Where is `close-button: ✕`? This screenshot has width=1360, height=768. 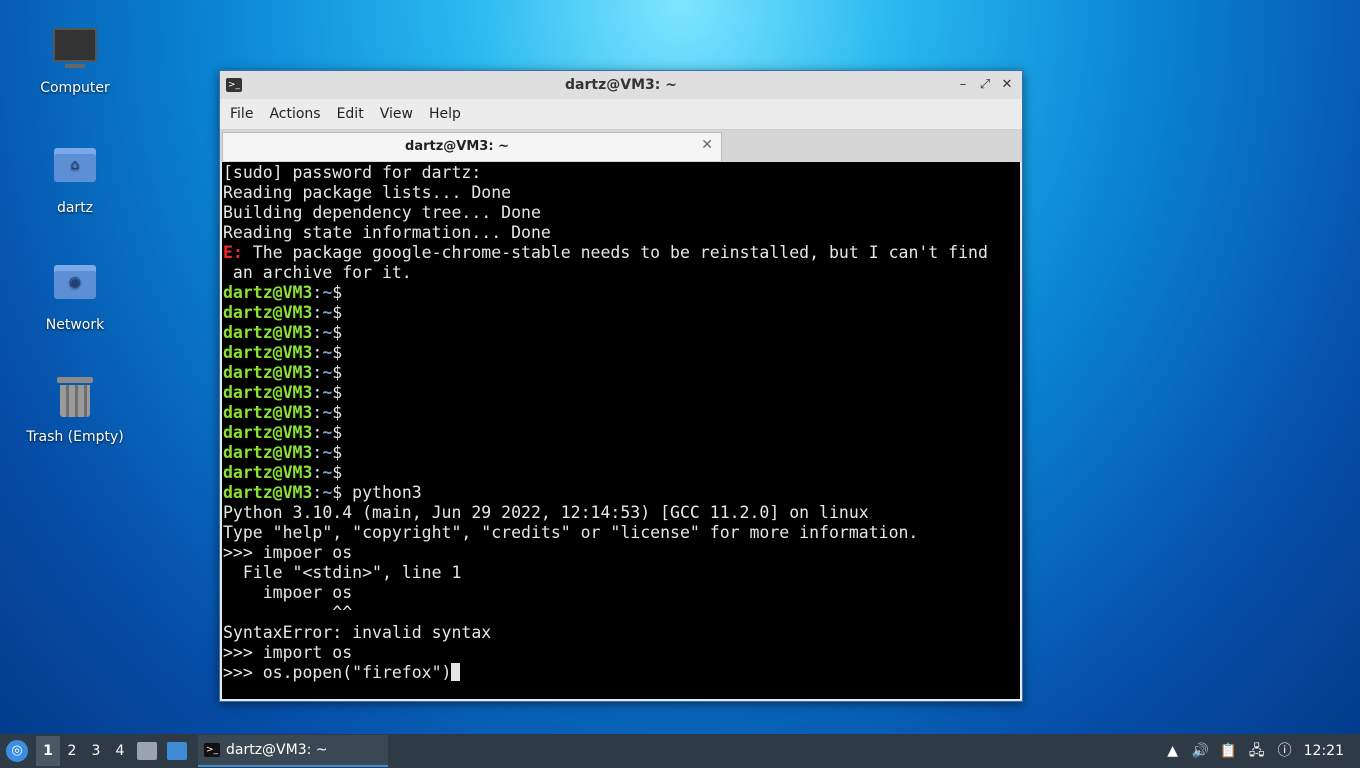
close-button: ✕ is located at coordinates (1007, 85).